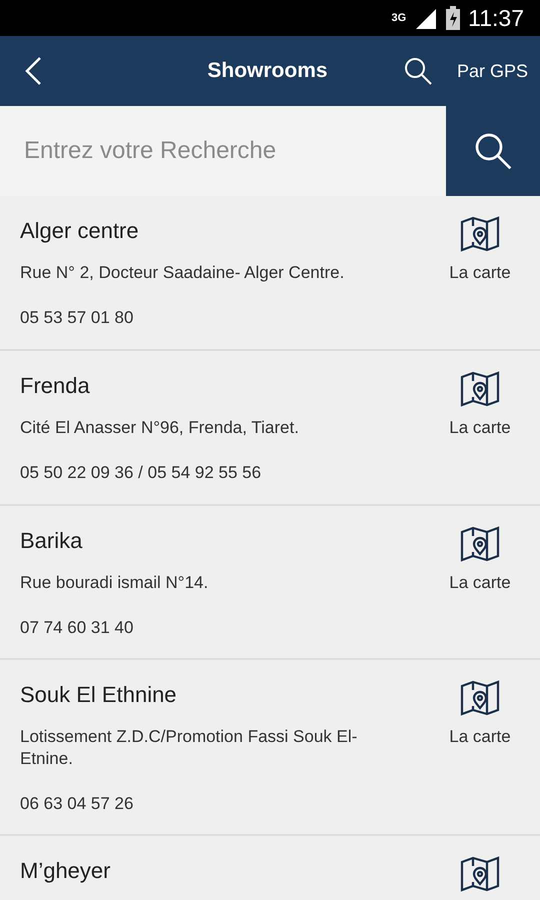  What do you see at coordinates (55, 386) in the screenshot?
I see `showroom-name: Frenda` at bounding box center [55, 386].